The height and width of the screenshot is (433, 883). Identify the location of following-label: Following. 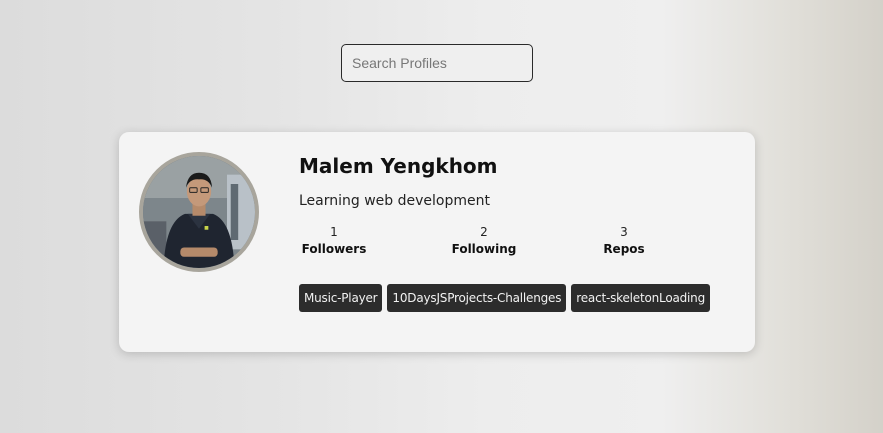
(484, 249).